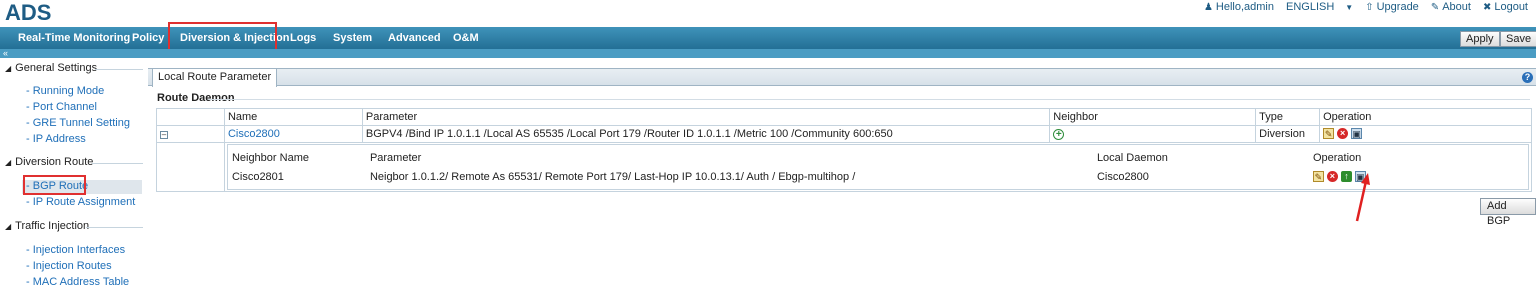 This screenshot has height=286, width=1536. I want to click on sidebar-item-ip-address: - IP Address, so click(56, 139).